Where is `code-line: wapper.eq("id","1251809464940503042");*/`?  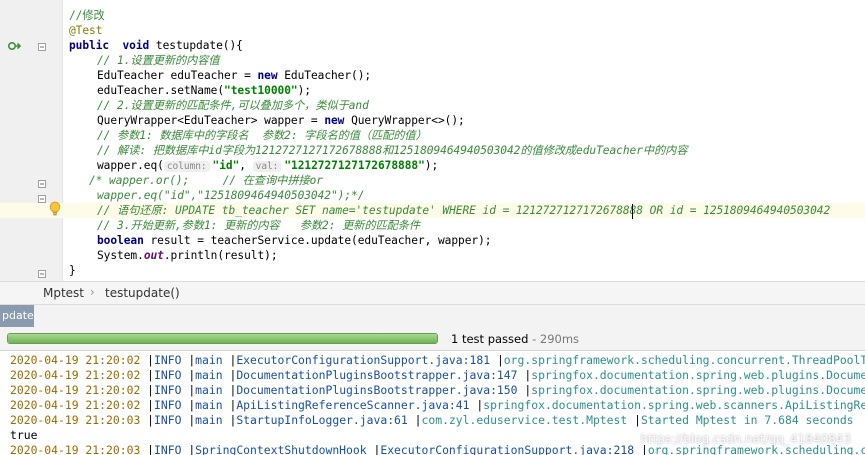
code-line: wapper.eq("id","1251809464940503042");*/ is located at coordinates (432, 195).